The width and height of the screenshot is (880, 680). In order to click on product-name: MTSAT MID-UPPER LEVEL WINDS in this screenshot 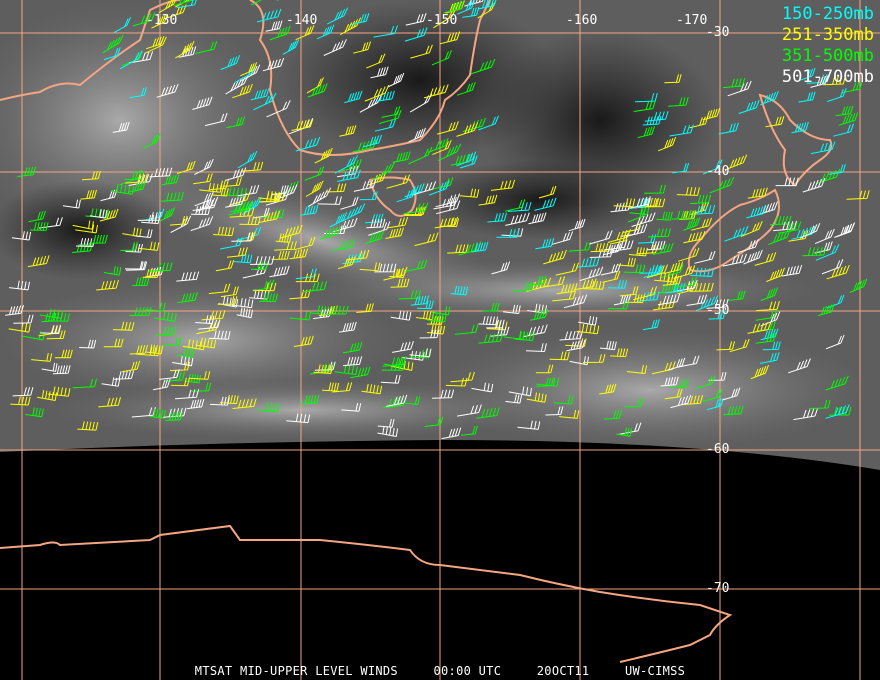, I will do `click(296, 671)`.